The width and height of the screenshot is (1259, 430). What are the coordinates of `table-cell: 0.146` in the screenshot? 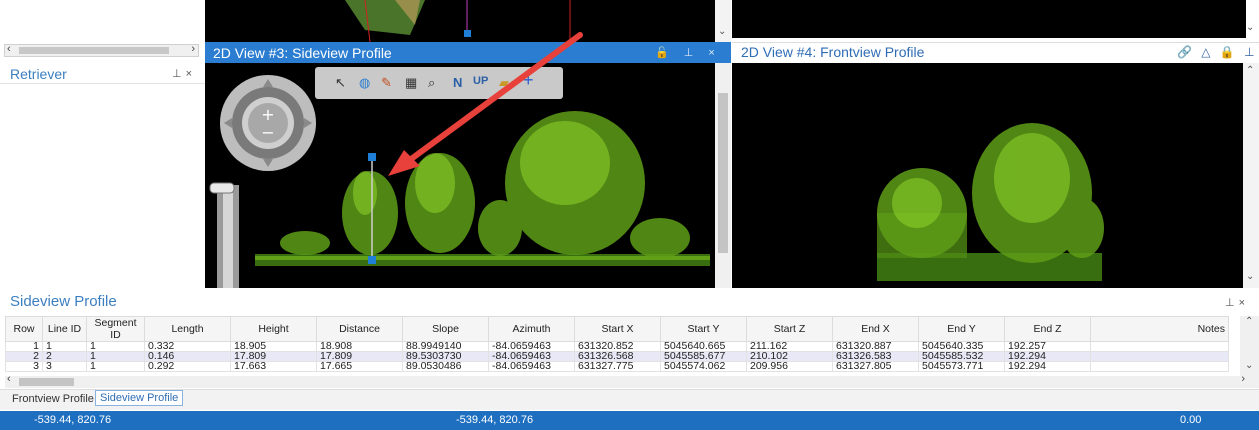 It's located at (187, 356).